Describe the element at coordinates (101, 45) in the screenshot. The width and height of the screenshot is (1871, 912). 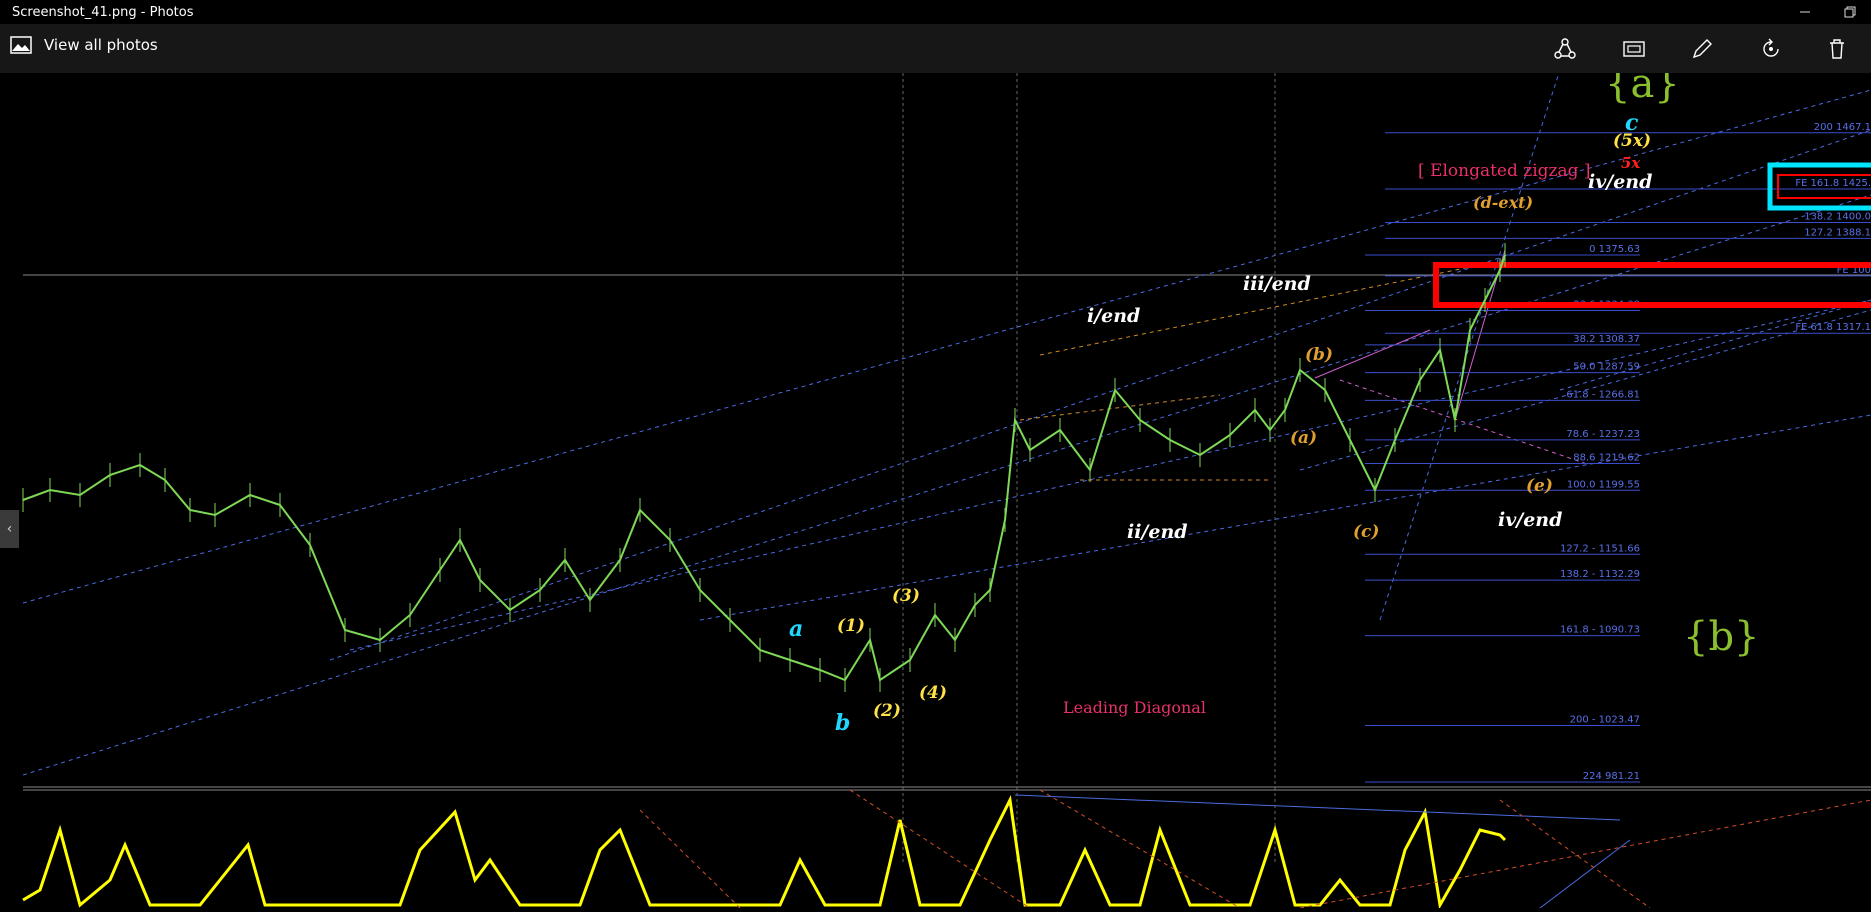
I see `view-all-label: View all photos` at that location.